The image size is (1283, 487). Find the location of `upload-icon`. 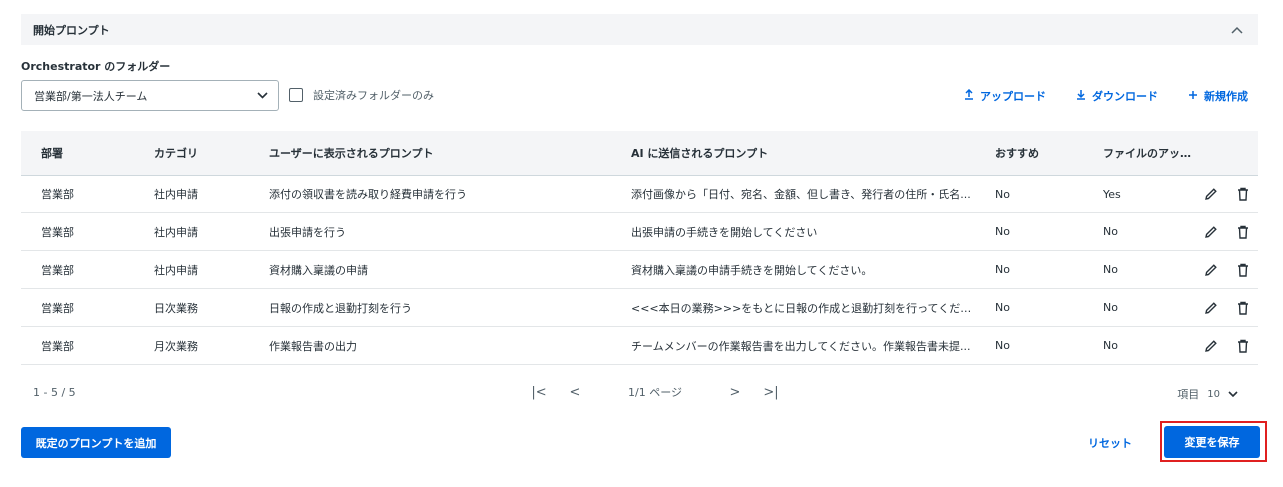

upload-icon is located at coordinates (969, 95).